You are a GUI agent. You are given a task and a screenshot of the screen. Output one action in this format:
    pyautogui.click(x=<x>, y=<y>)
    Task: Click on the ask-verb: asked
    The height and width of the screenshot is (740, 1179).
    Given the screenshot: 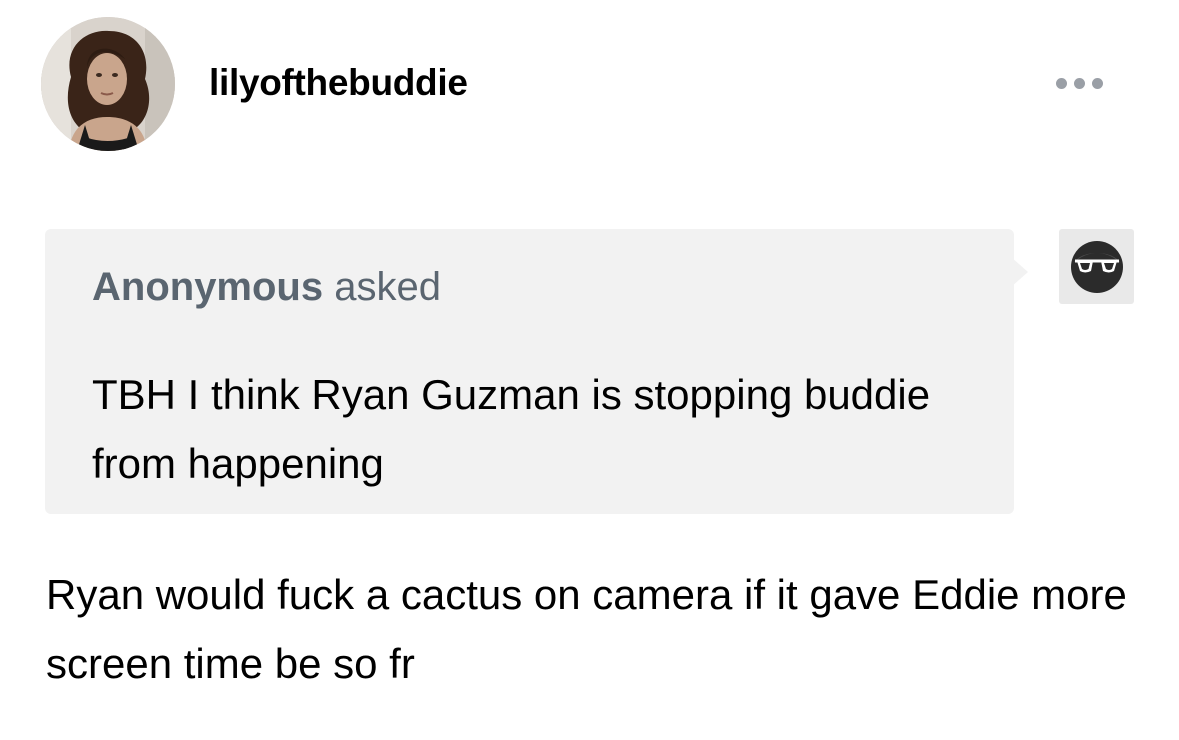 What is the action you would take?
    pyautogui.click(x=387, y=287)
    